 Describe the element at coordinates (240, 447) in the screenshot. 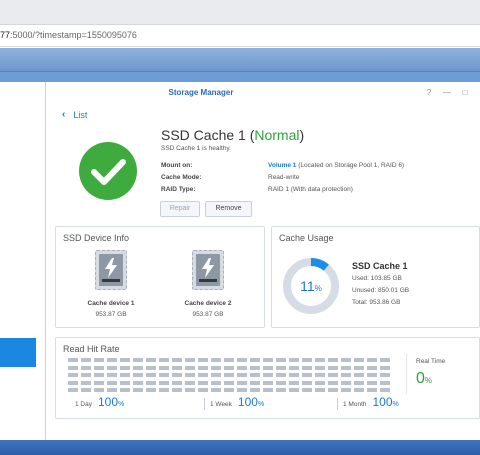

I see `bottom-taskbar` at that location.